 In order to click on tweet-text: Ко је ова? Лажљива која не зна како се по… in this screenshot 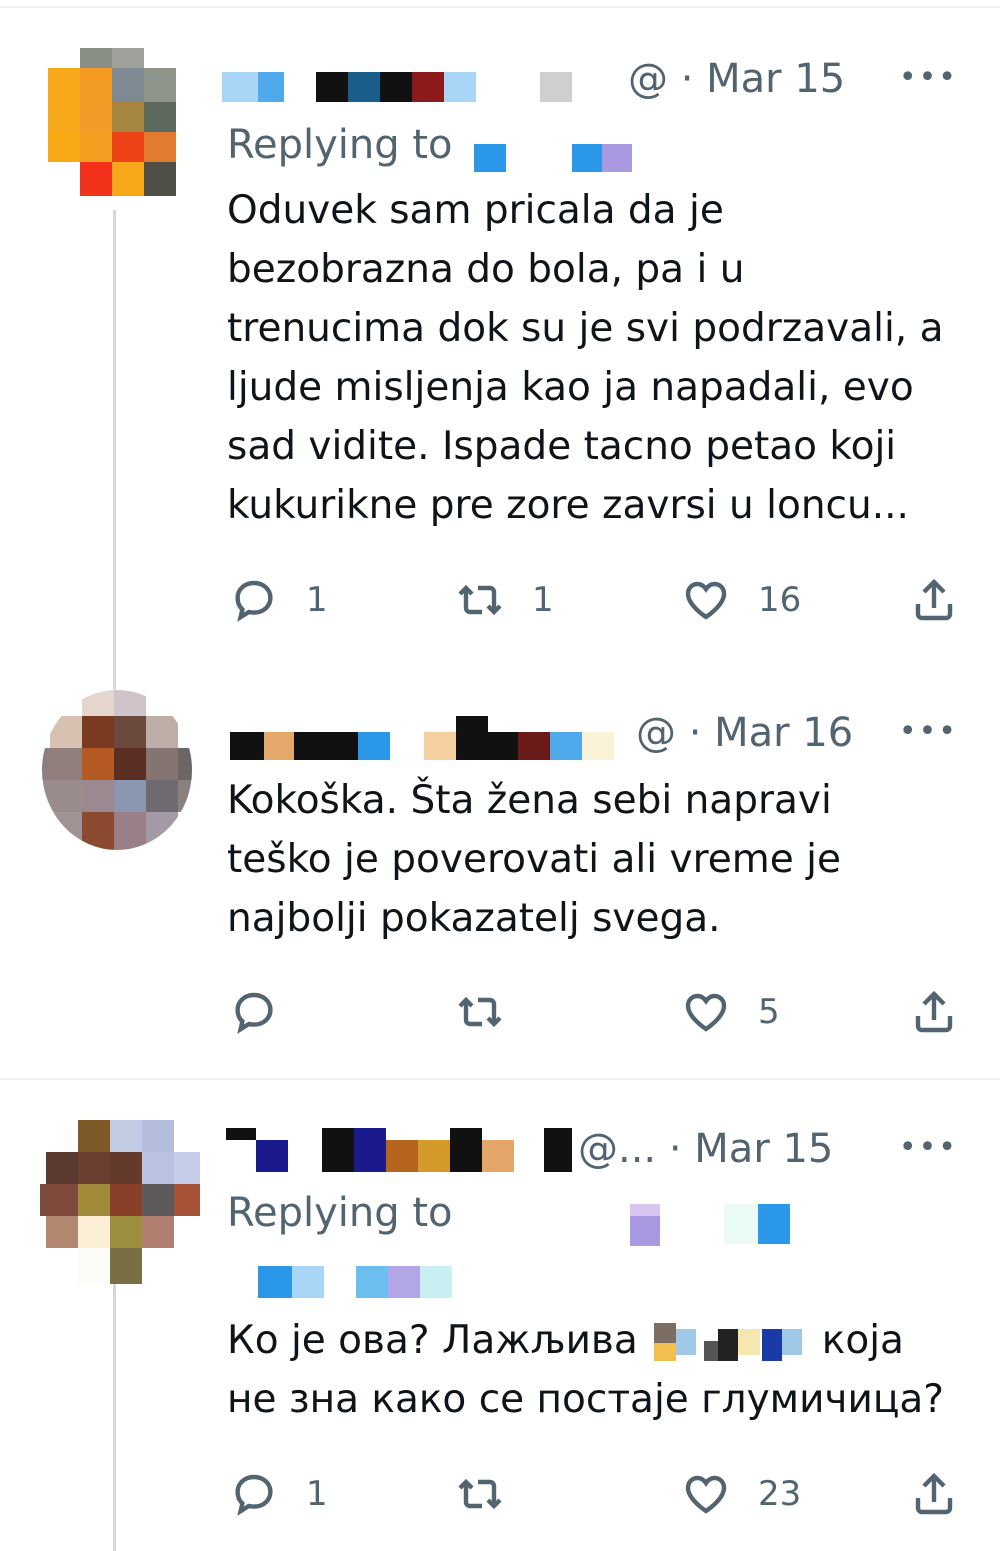, I will do `click(585, 1370)`.